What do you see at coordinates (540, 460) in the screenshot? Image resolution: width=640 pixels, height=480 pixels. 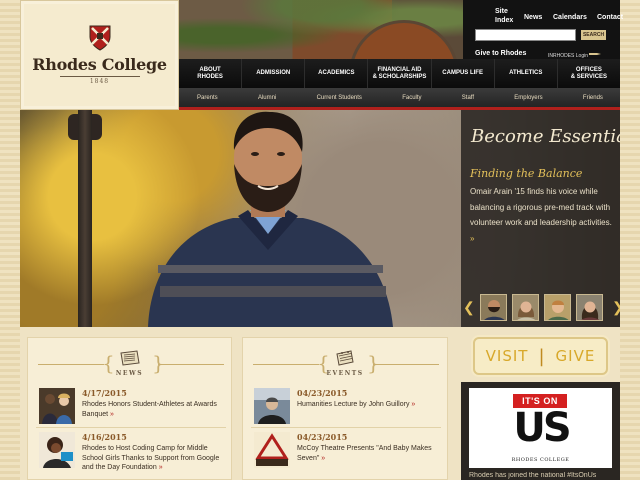 I see `its-on-us-college: RHODES COLLEGE` at bounding box center [540, 460].